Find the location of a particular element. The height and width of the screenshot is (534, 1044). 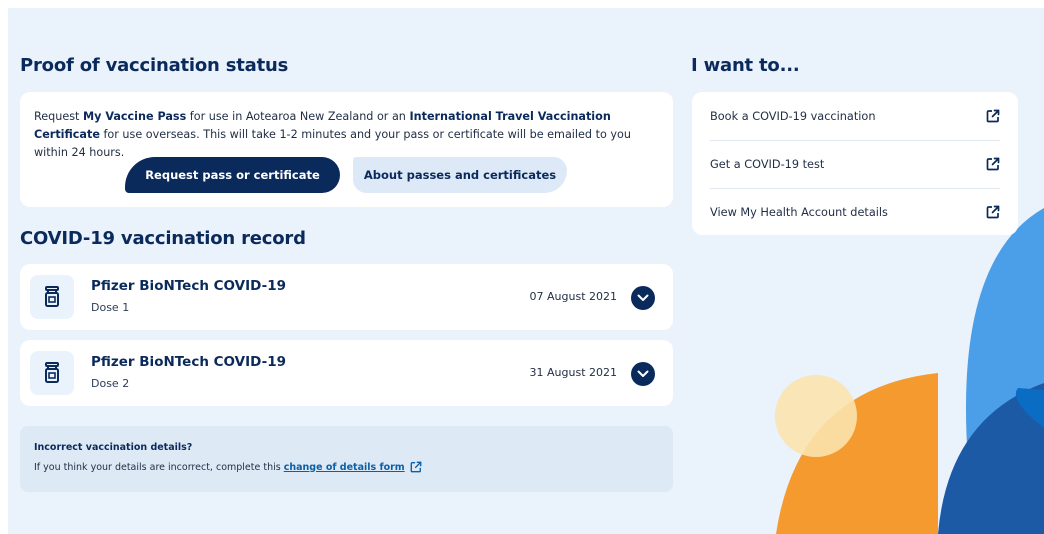

vaccine-date: 31 August 2021 is located at coordinates (573, 372).